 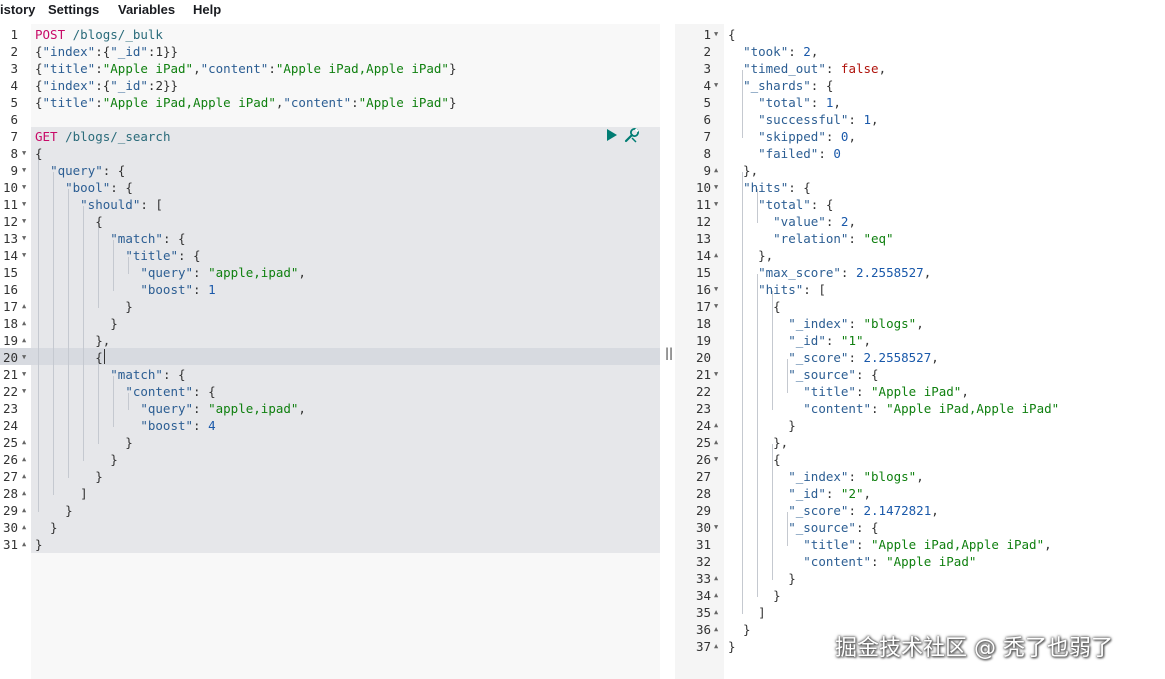 I want to click on code-text: "hits": [, so click(x=777, y=289).